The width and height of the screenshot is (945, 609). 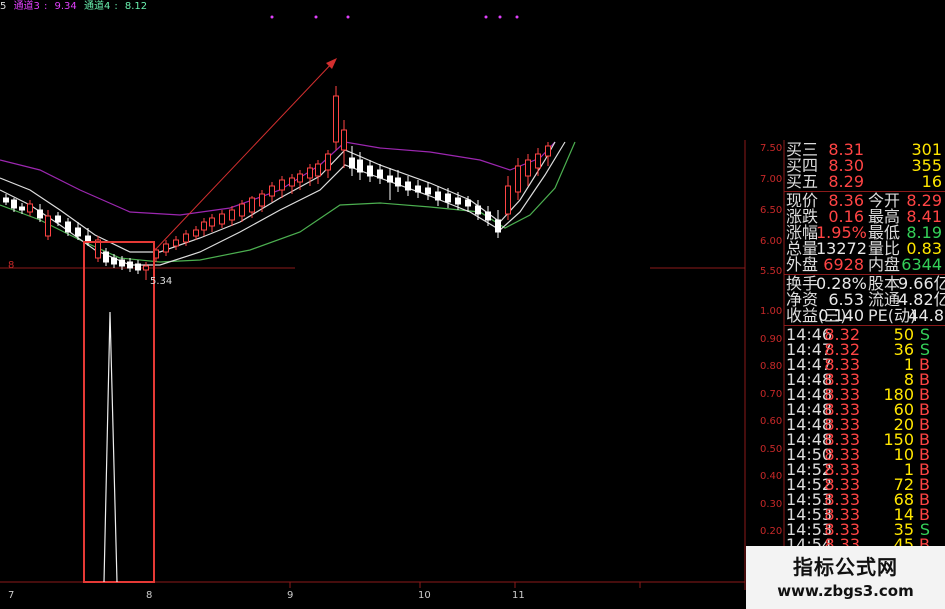 What do you see at coordinates (518, 595) in the screenshot?
I see `x-axis-label: 11` at bounding box center [518, 595].